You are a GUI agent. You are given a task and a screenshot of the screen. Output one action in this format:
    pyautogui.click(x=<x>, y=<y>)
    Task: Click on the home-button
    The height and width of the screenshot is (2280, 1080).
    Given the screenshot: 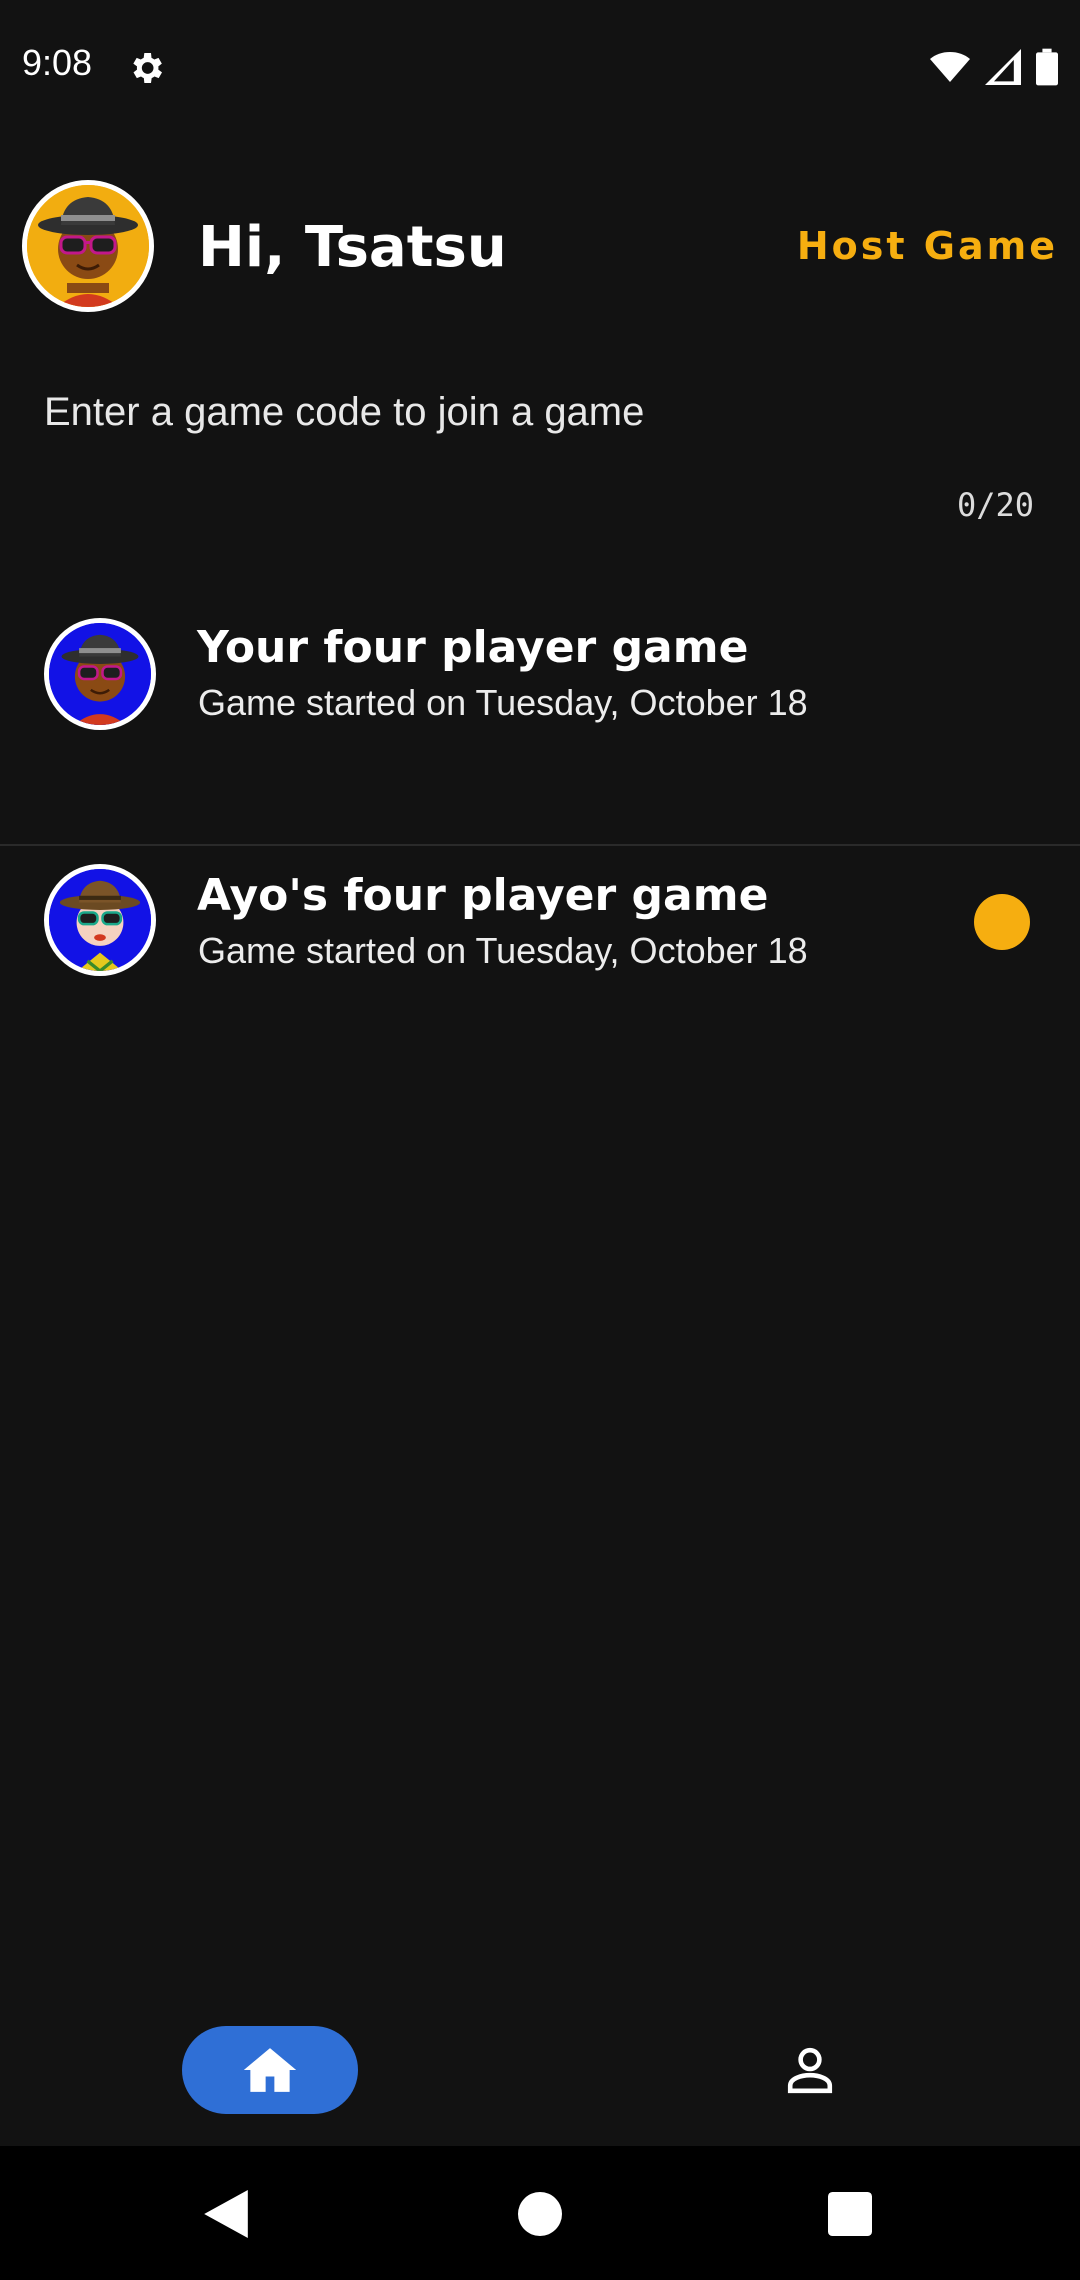 What is the action you would take?
    pyautogui.click(x=540, y=2214)
    